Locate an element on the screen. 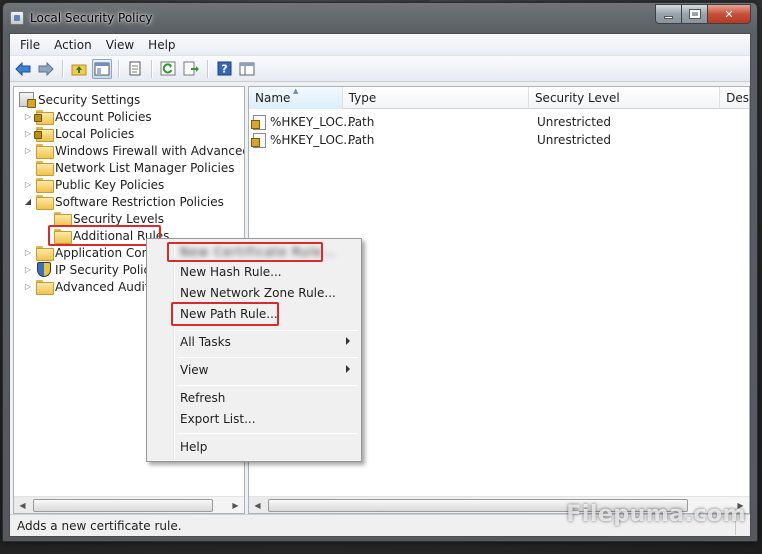 Image resolution: width=762 pixels, height=554 pixels. tree-label: Local Policies is located at coordinates (95, 133).